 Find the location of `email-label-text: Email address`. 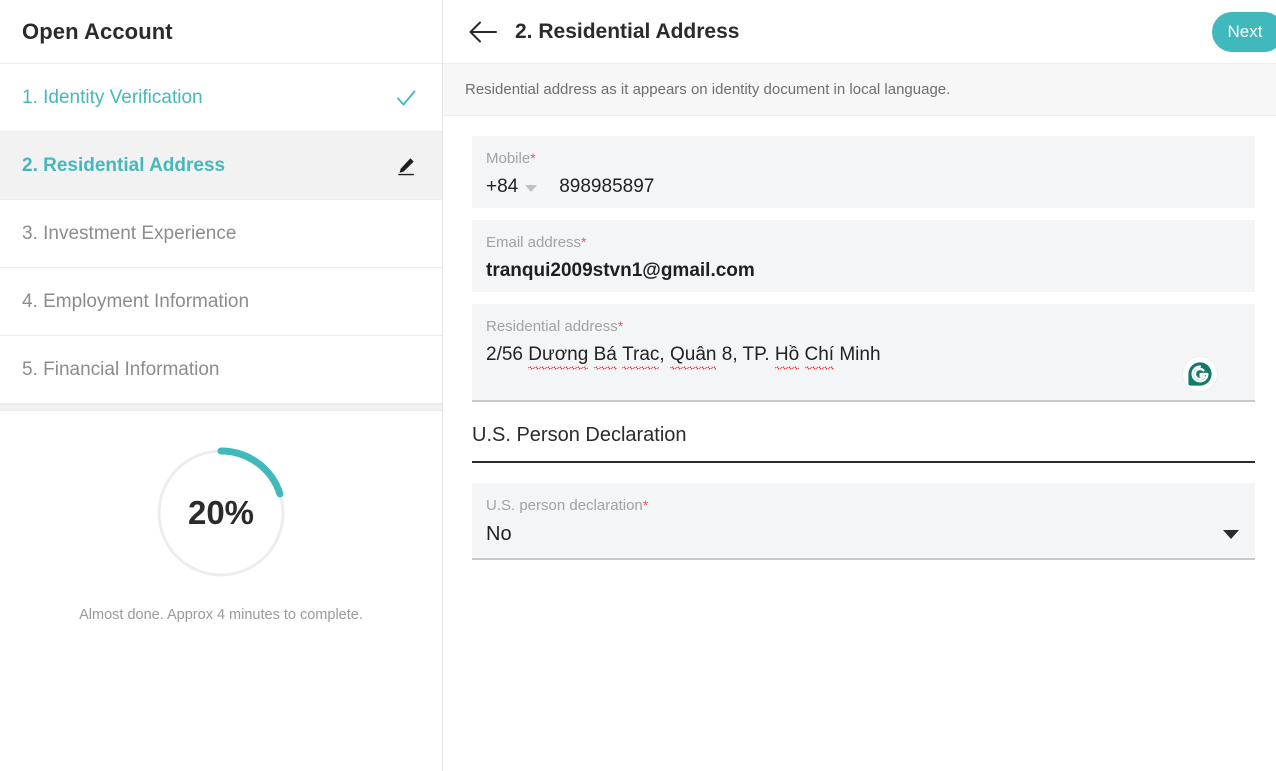

email-label-text: Email address is located at coordinates (534, 242).